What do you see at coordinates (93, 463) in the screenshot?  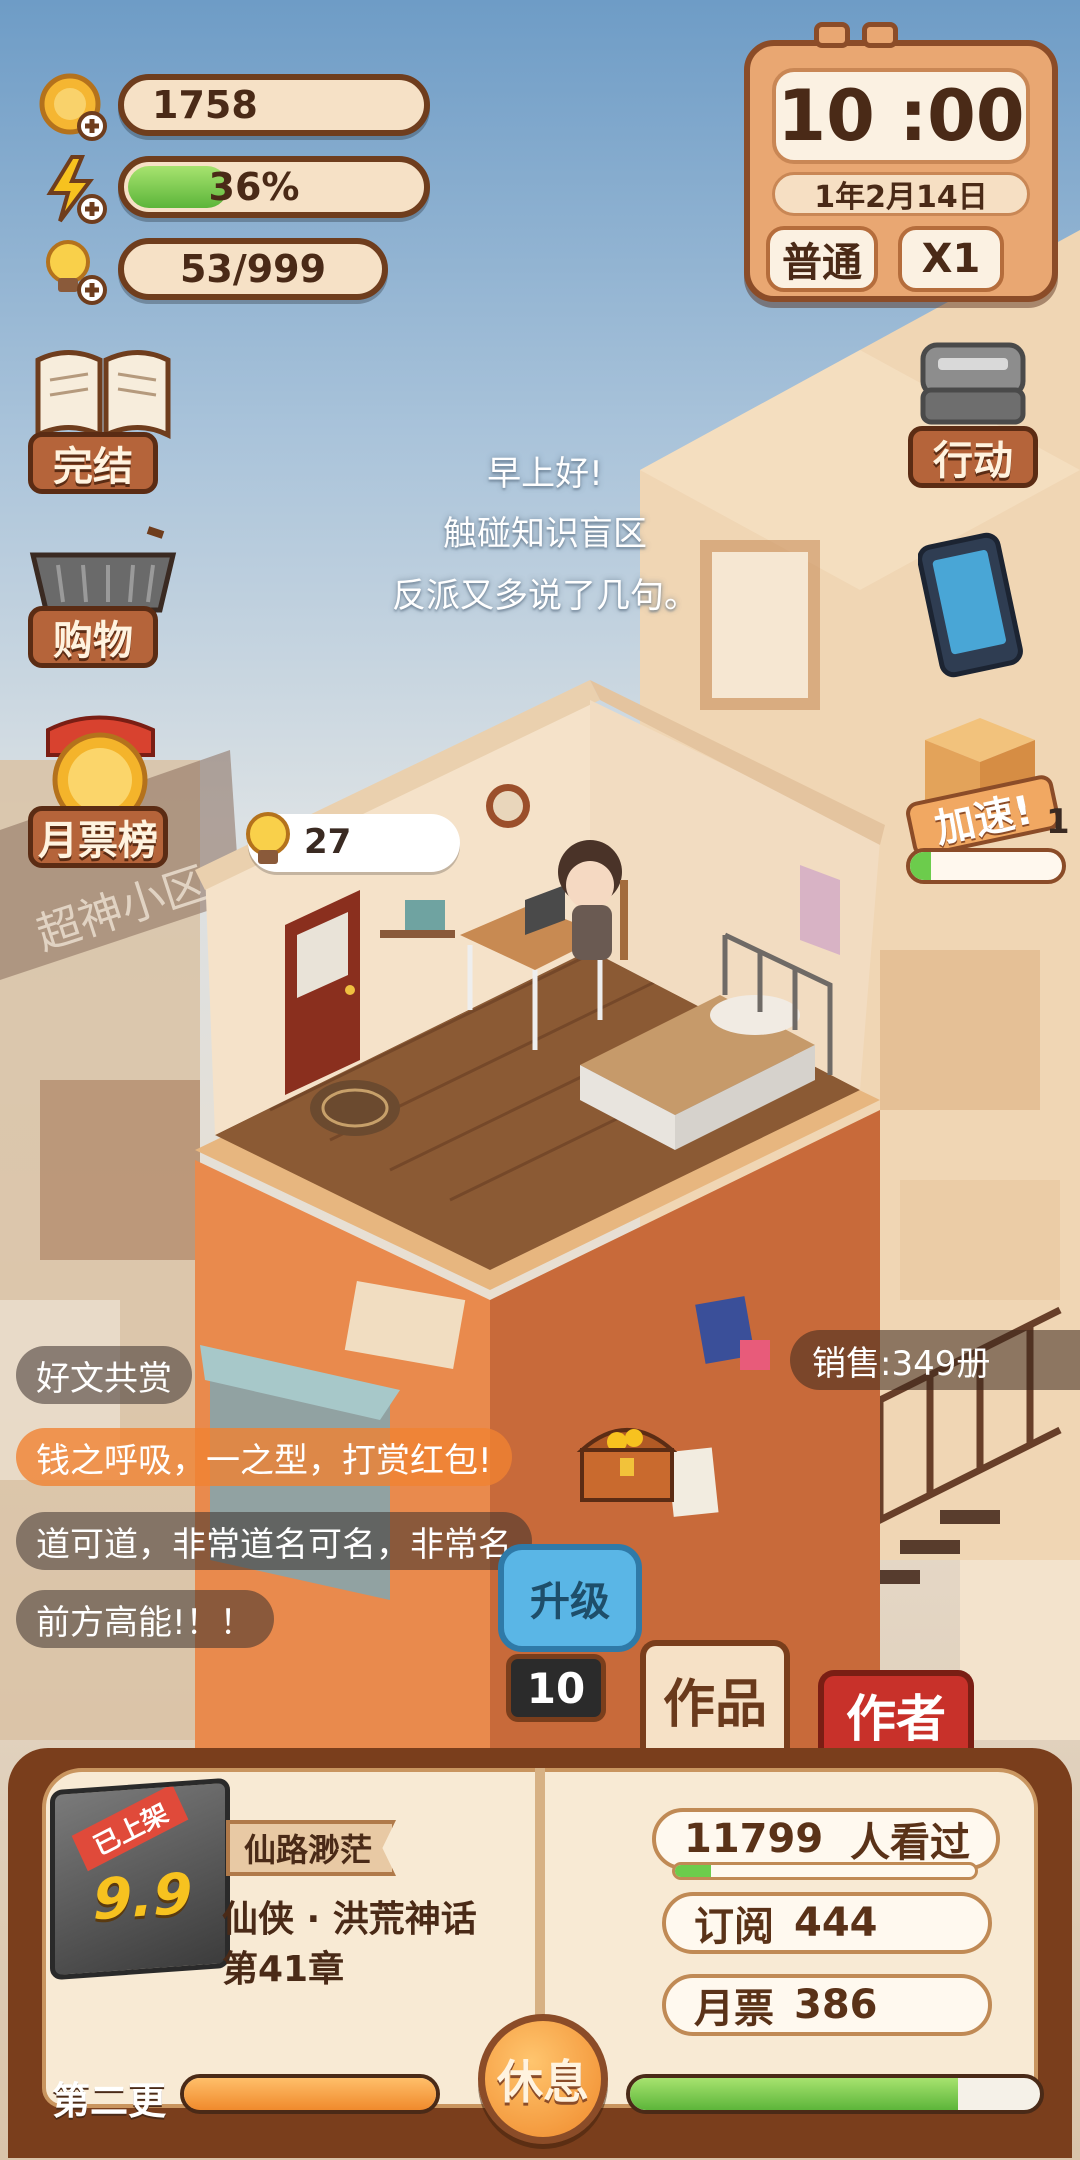 I see `finish-label: 完结` at bounding box center [93, 463].